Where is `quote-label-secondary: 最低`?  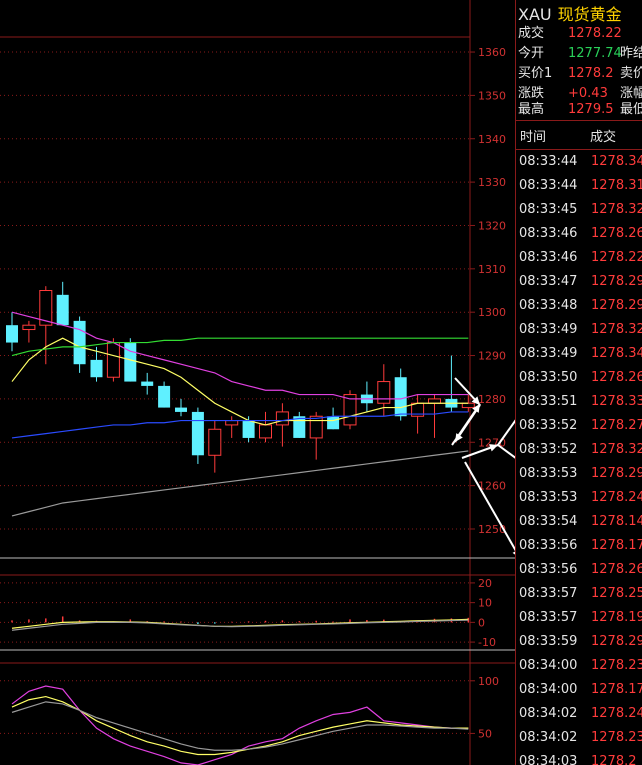
quote-label-secondary: 最低 is located at coordinates (631, 109).